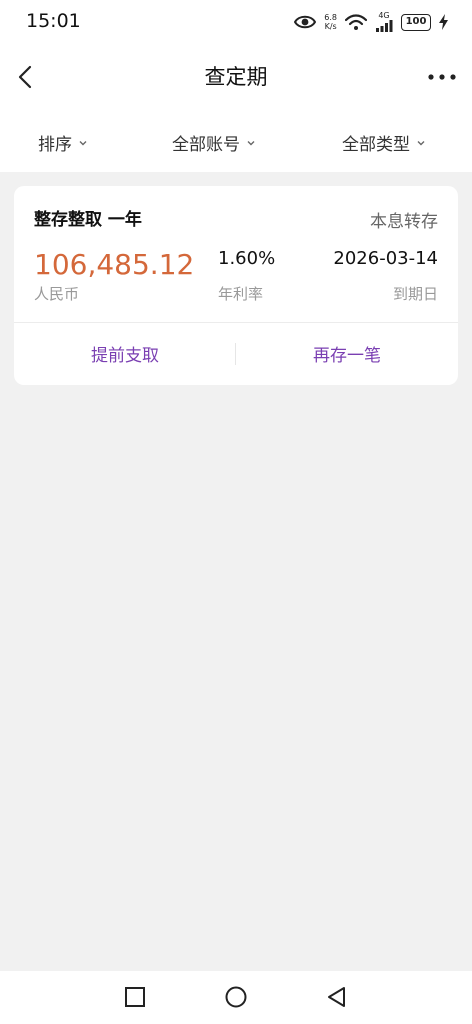  What do you see at coordinates (55, 145) in the screenshot?
I see `filter-label: 排序` at bounding box center [55, 145].